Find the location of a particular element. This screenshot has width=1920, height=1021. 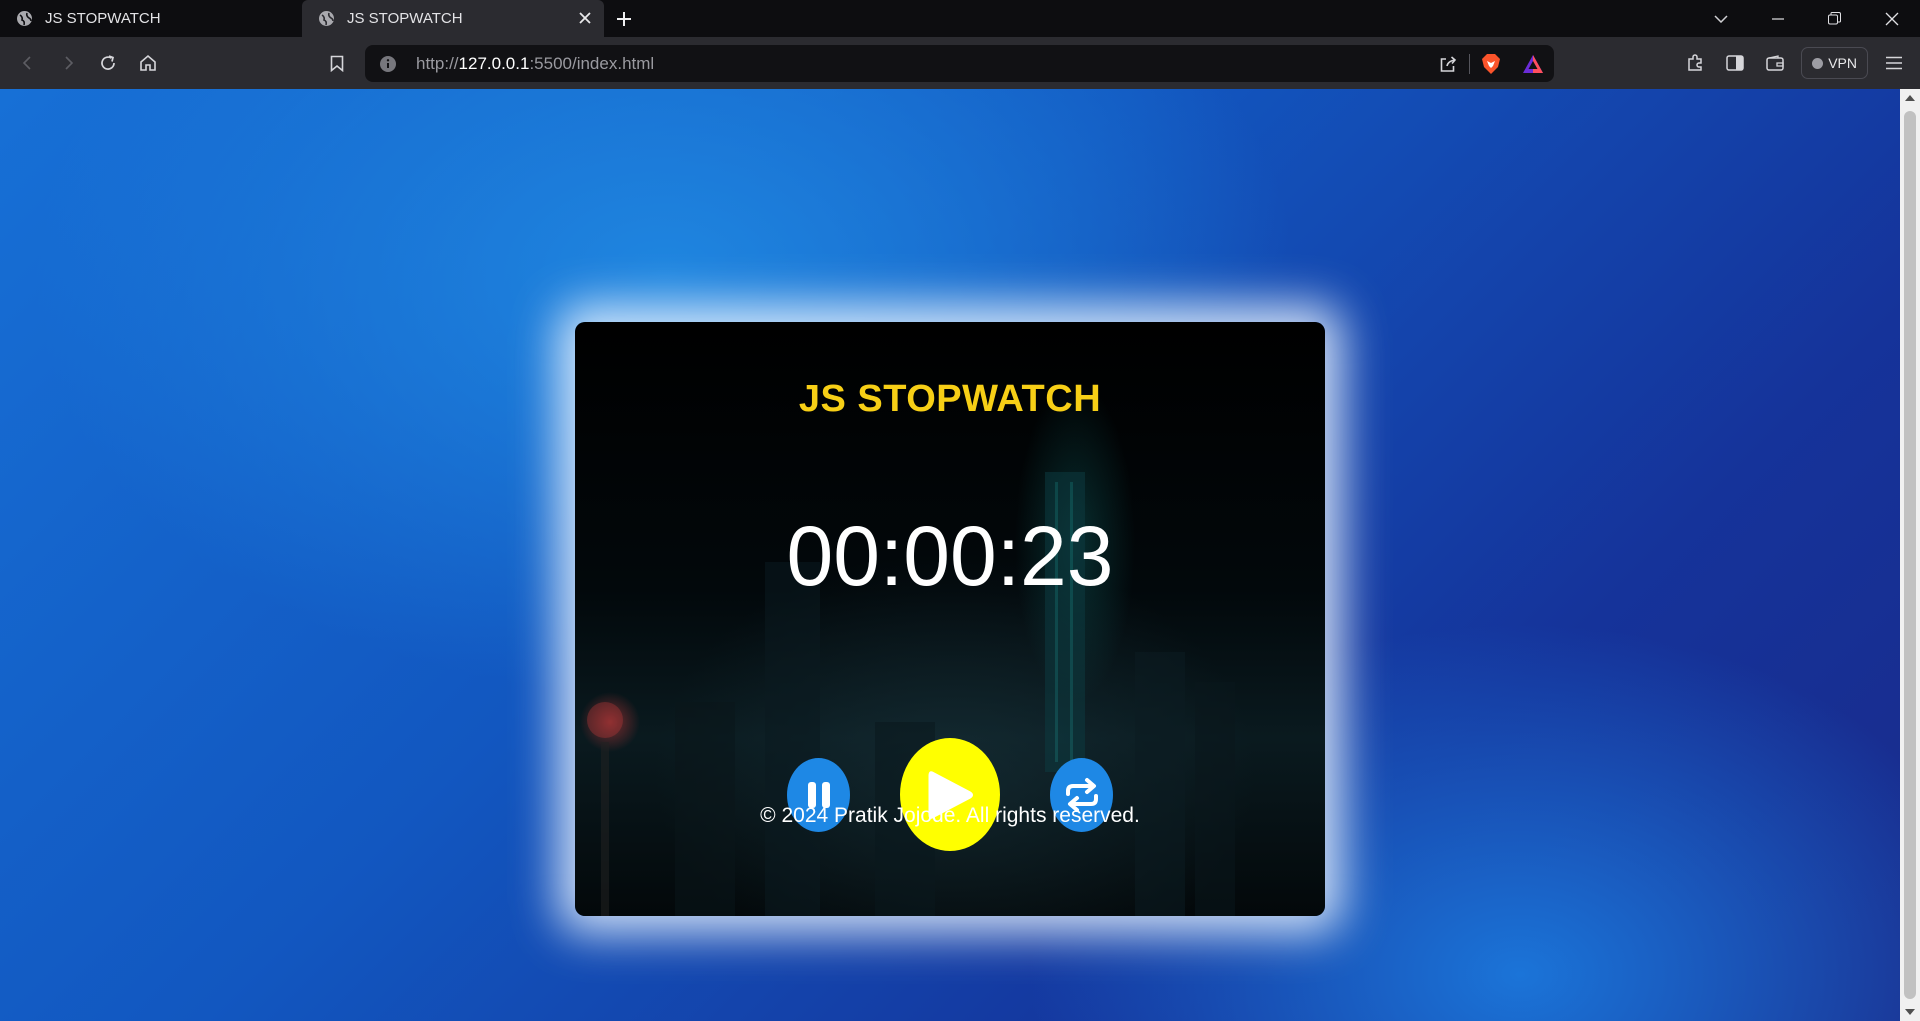

tab-1: JS STOPWATCH is located at coordinates (151, 18).